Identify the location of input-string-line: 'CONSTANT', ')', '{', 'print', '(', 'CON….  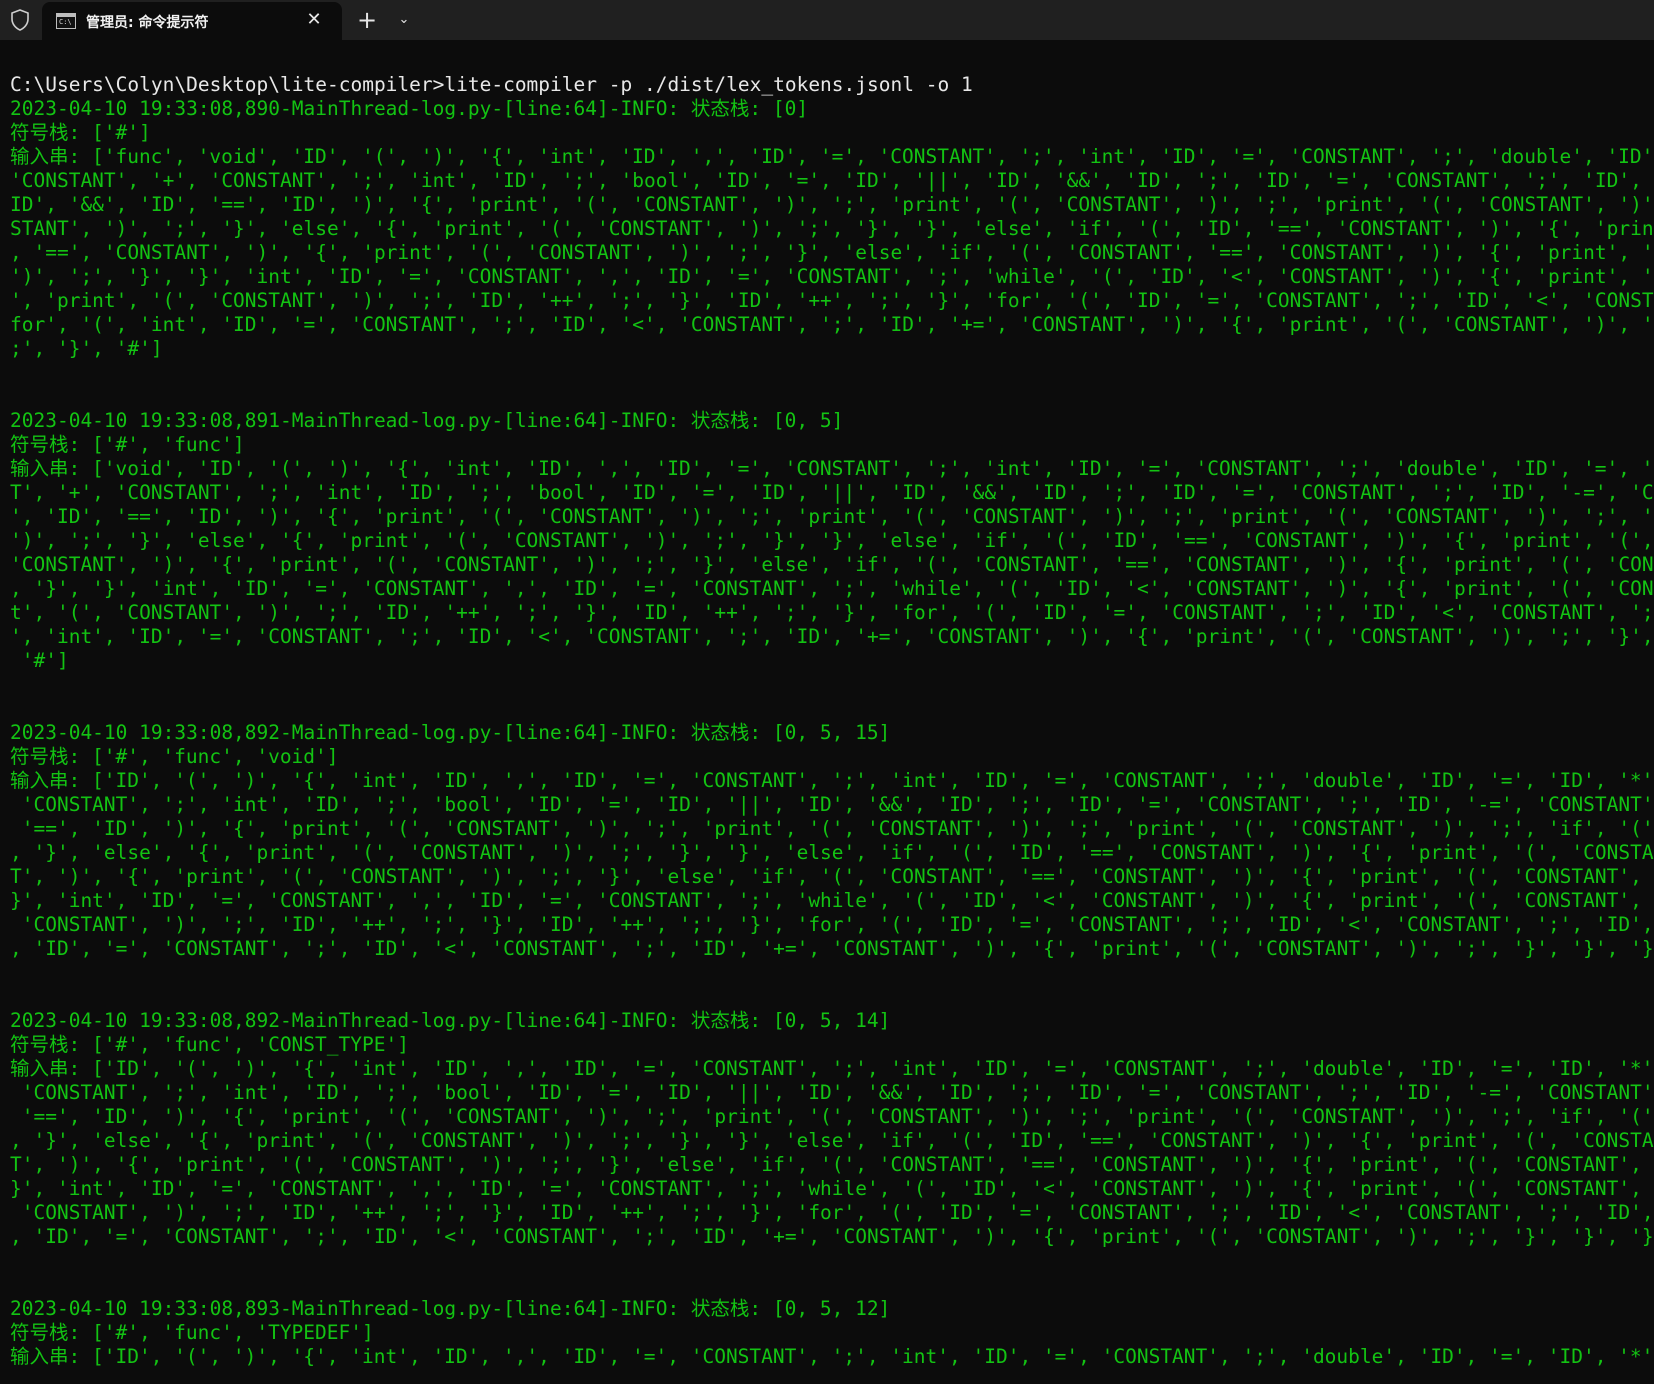
(832, 564).